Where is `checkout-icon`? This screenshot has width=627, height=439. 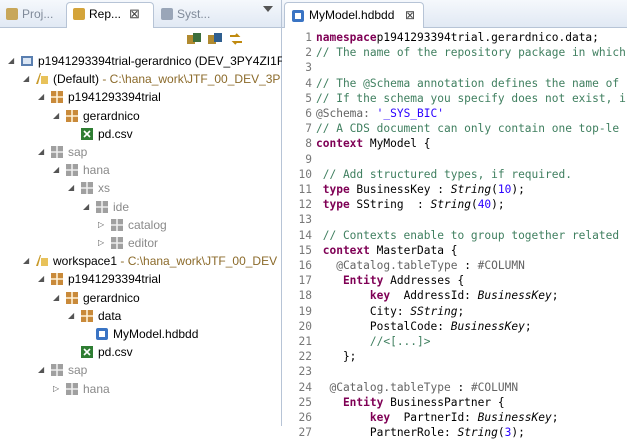
checkout-icon is located at coordinates (194, 39).